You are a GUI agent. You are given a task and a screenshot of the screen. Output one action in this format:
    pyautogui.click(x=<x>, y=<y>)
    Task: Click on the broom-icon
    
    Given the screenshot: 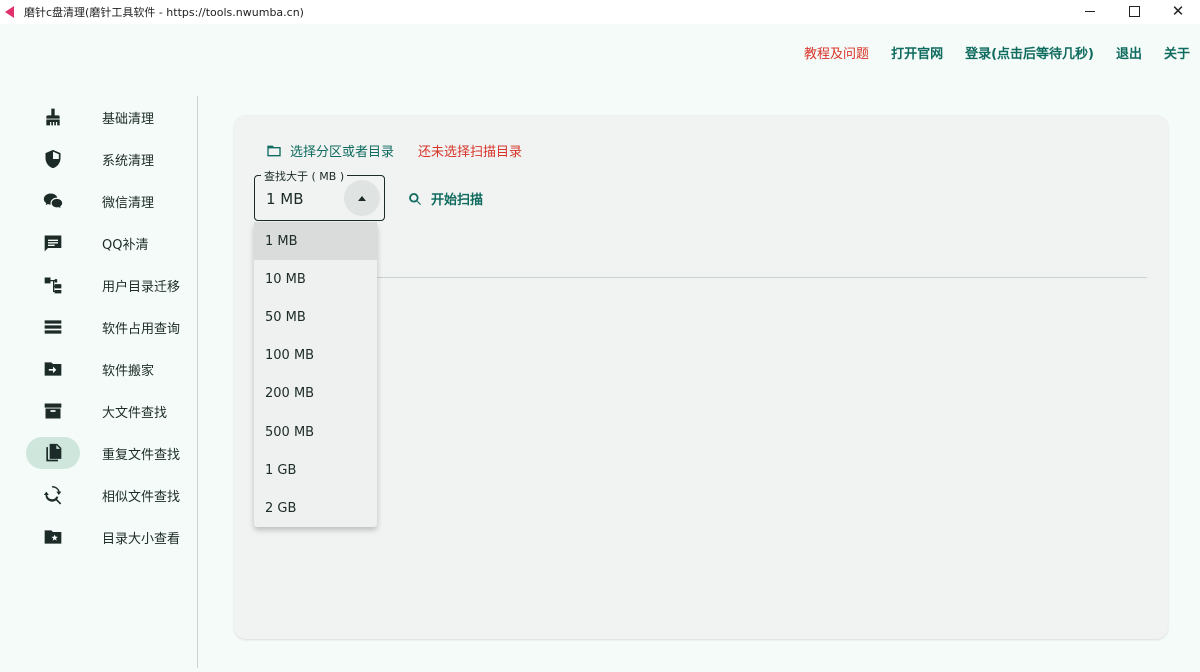 What is the action you would take?
    pyautogui.click(x=53, y=117)
    